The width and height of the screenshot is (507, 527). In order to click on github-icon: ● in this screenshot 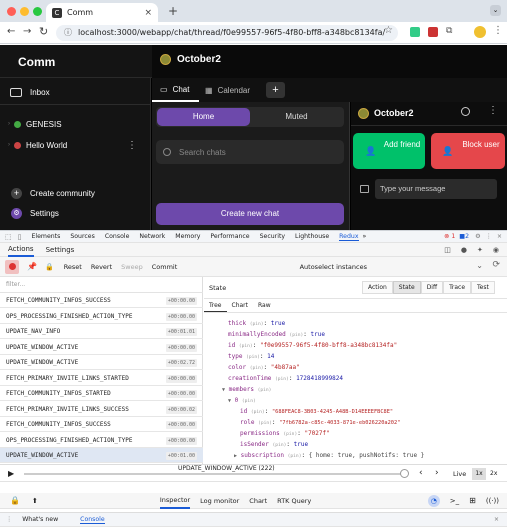, I will do `click(464, 250)`.